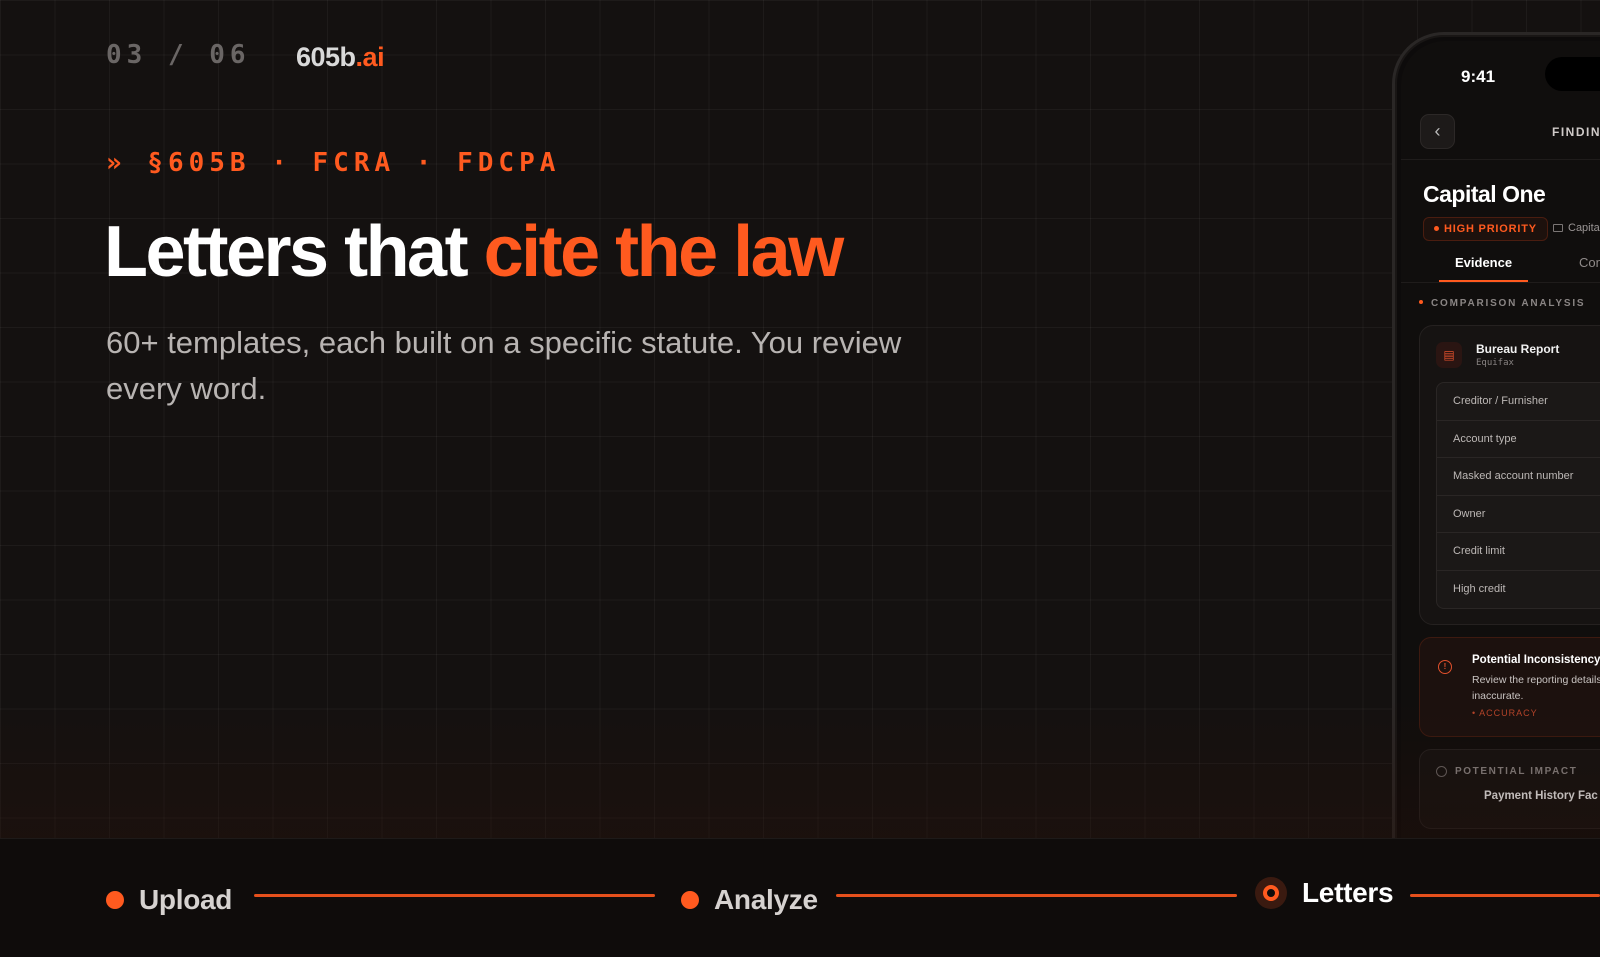 The width and height of the screenshot is (1600, 957). I want to click on document-icon: ▤, so click(1449, 355).